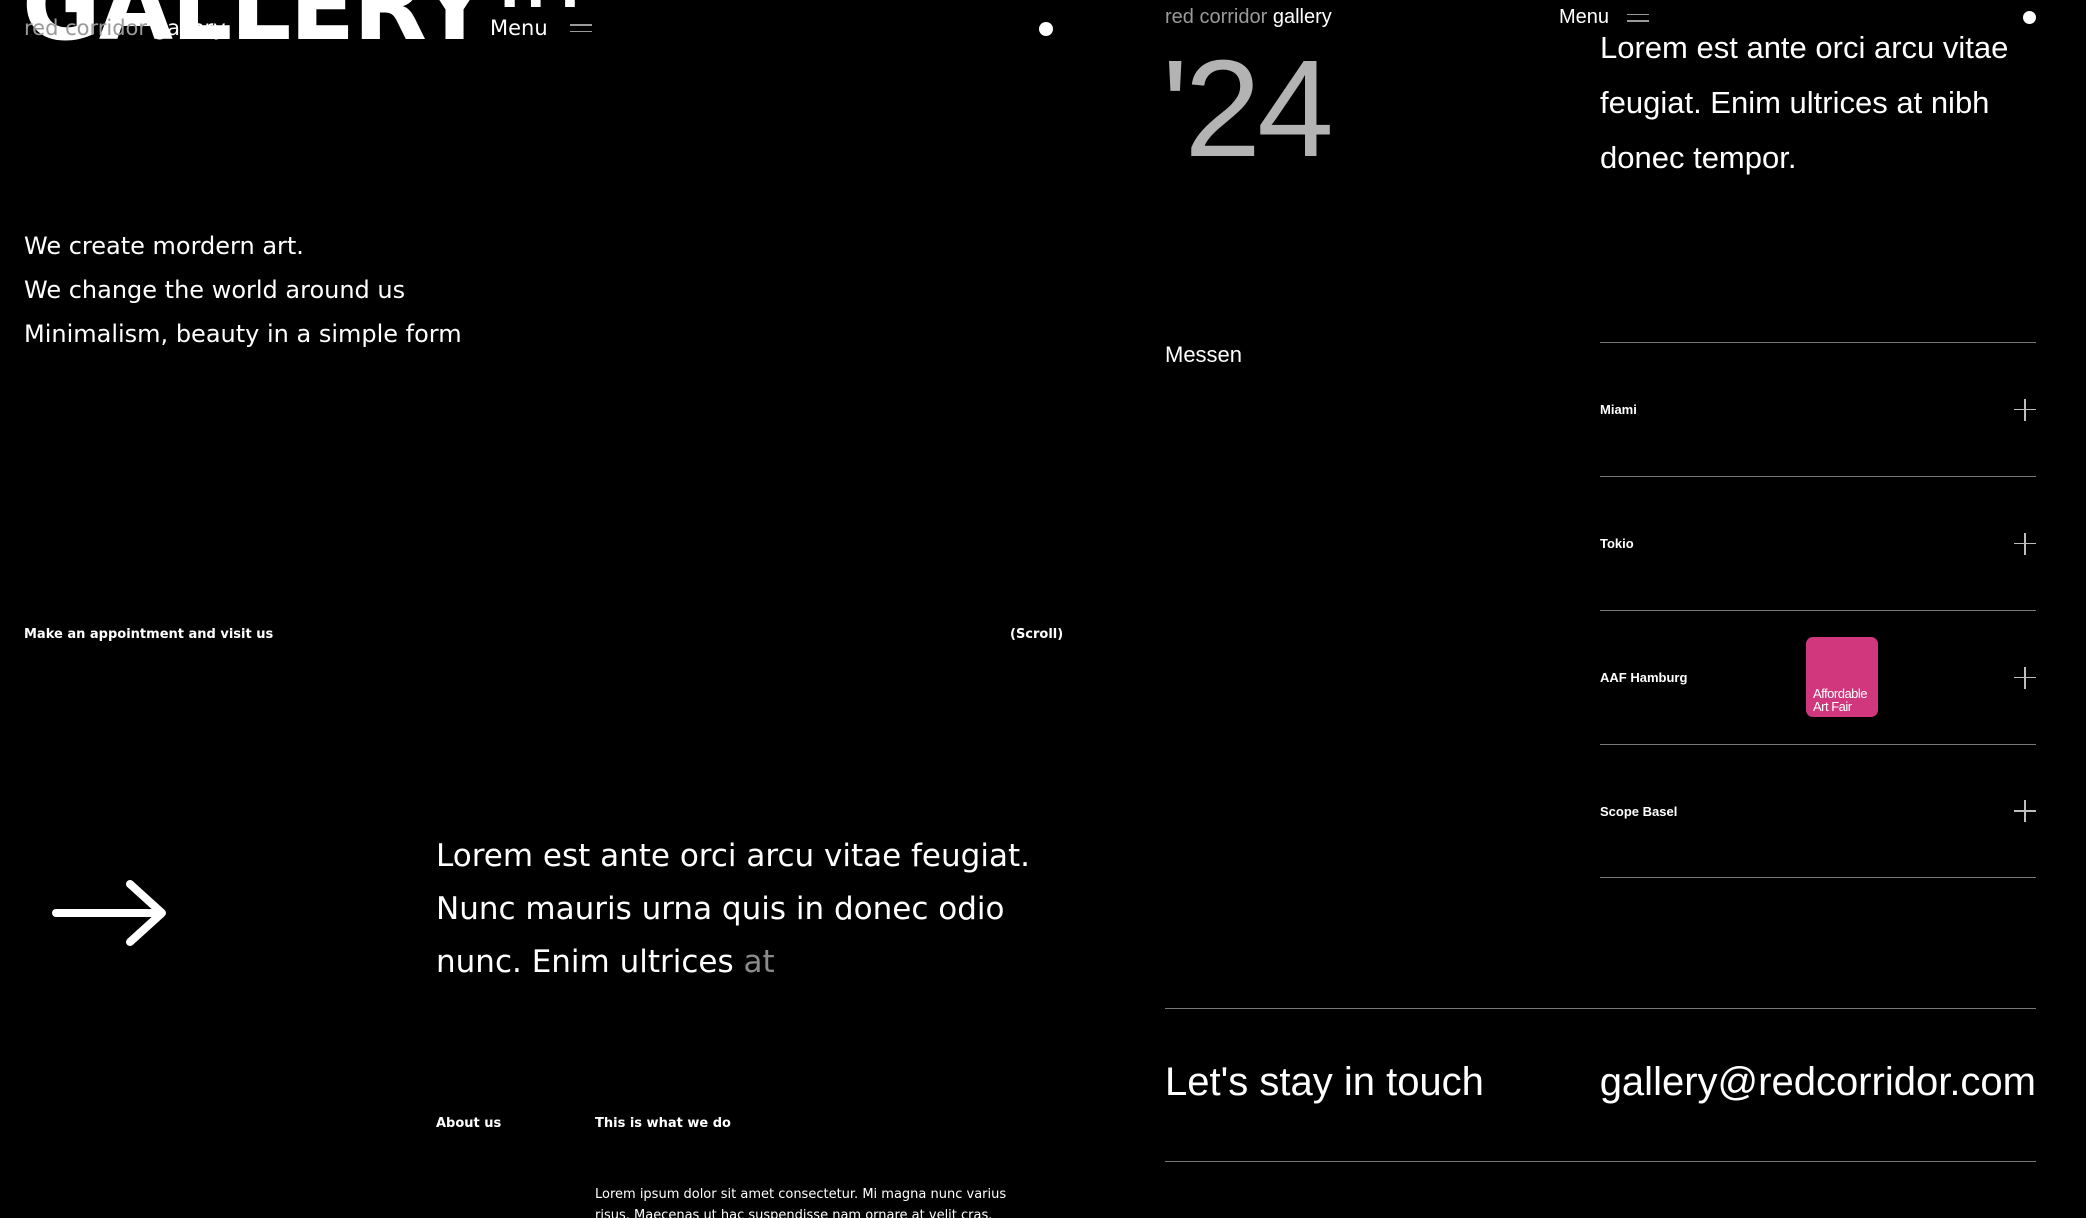 This screenshot has width=2086, height=1218. Describe the element at coordinates (1046, 29) in the screenshot. I see `status-dot` at that location.